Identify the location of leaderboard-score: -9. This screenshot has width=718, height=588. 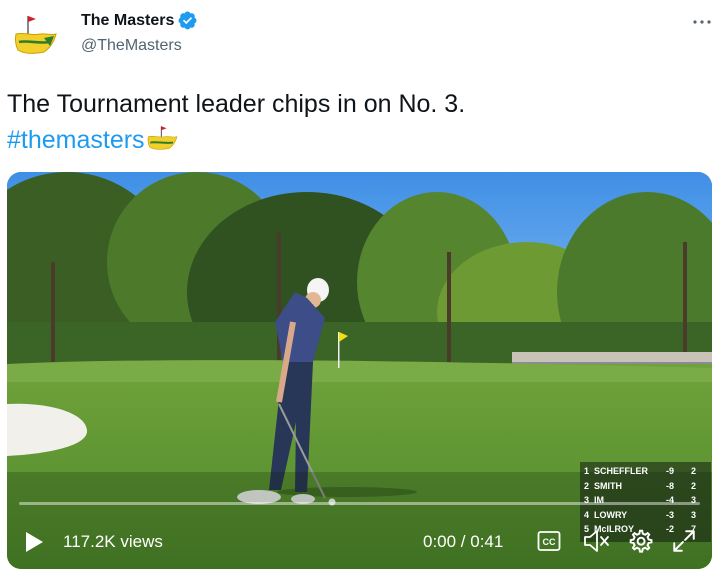
(669, 471).